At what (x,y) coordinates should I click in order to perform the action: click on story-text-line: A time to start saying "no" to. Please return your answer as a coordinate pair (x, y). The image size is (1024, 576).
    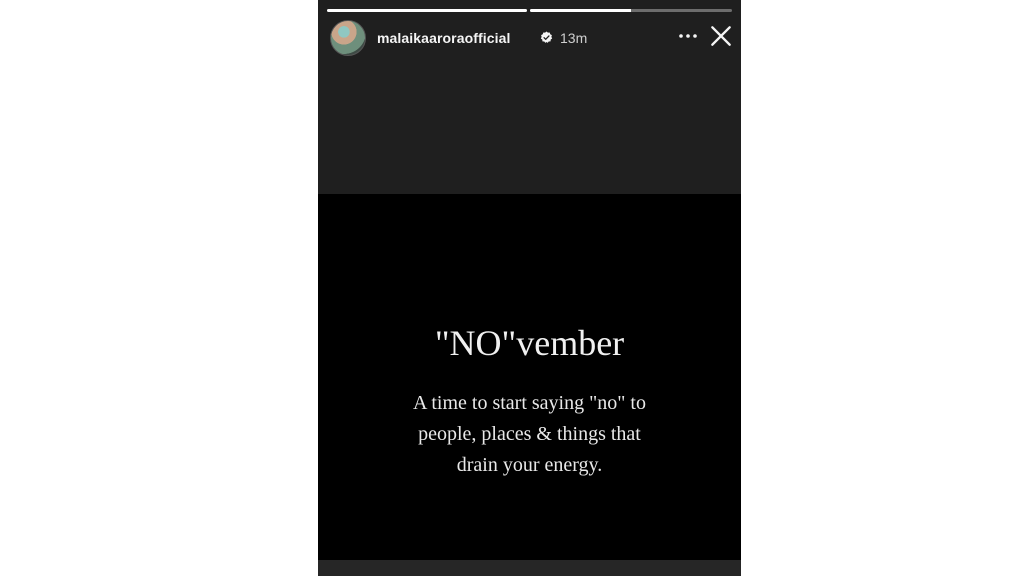
    Looking at the image, I should click on (529, 403).